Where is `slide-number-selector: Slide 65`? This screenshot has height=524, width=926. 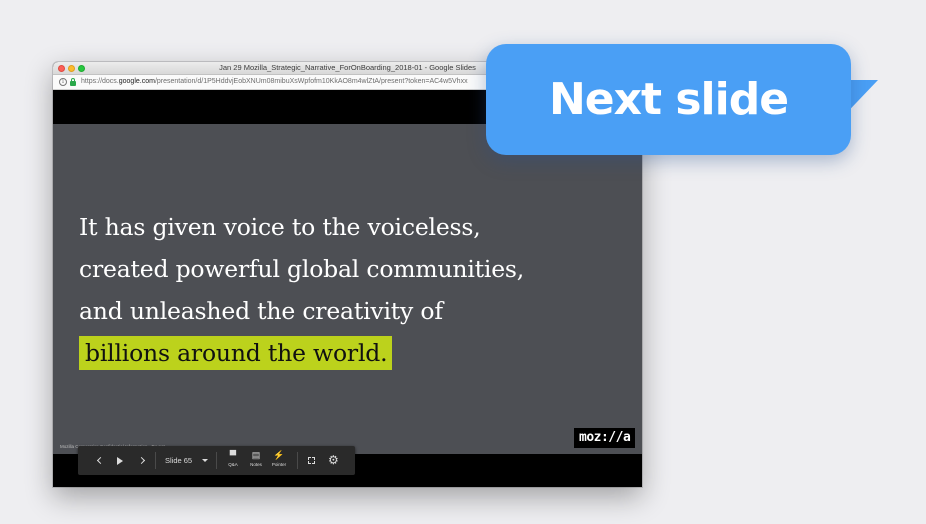
slide-number-selector: Slide 65 is located at coordinates (178, 460).